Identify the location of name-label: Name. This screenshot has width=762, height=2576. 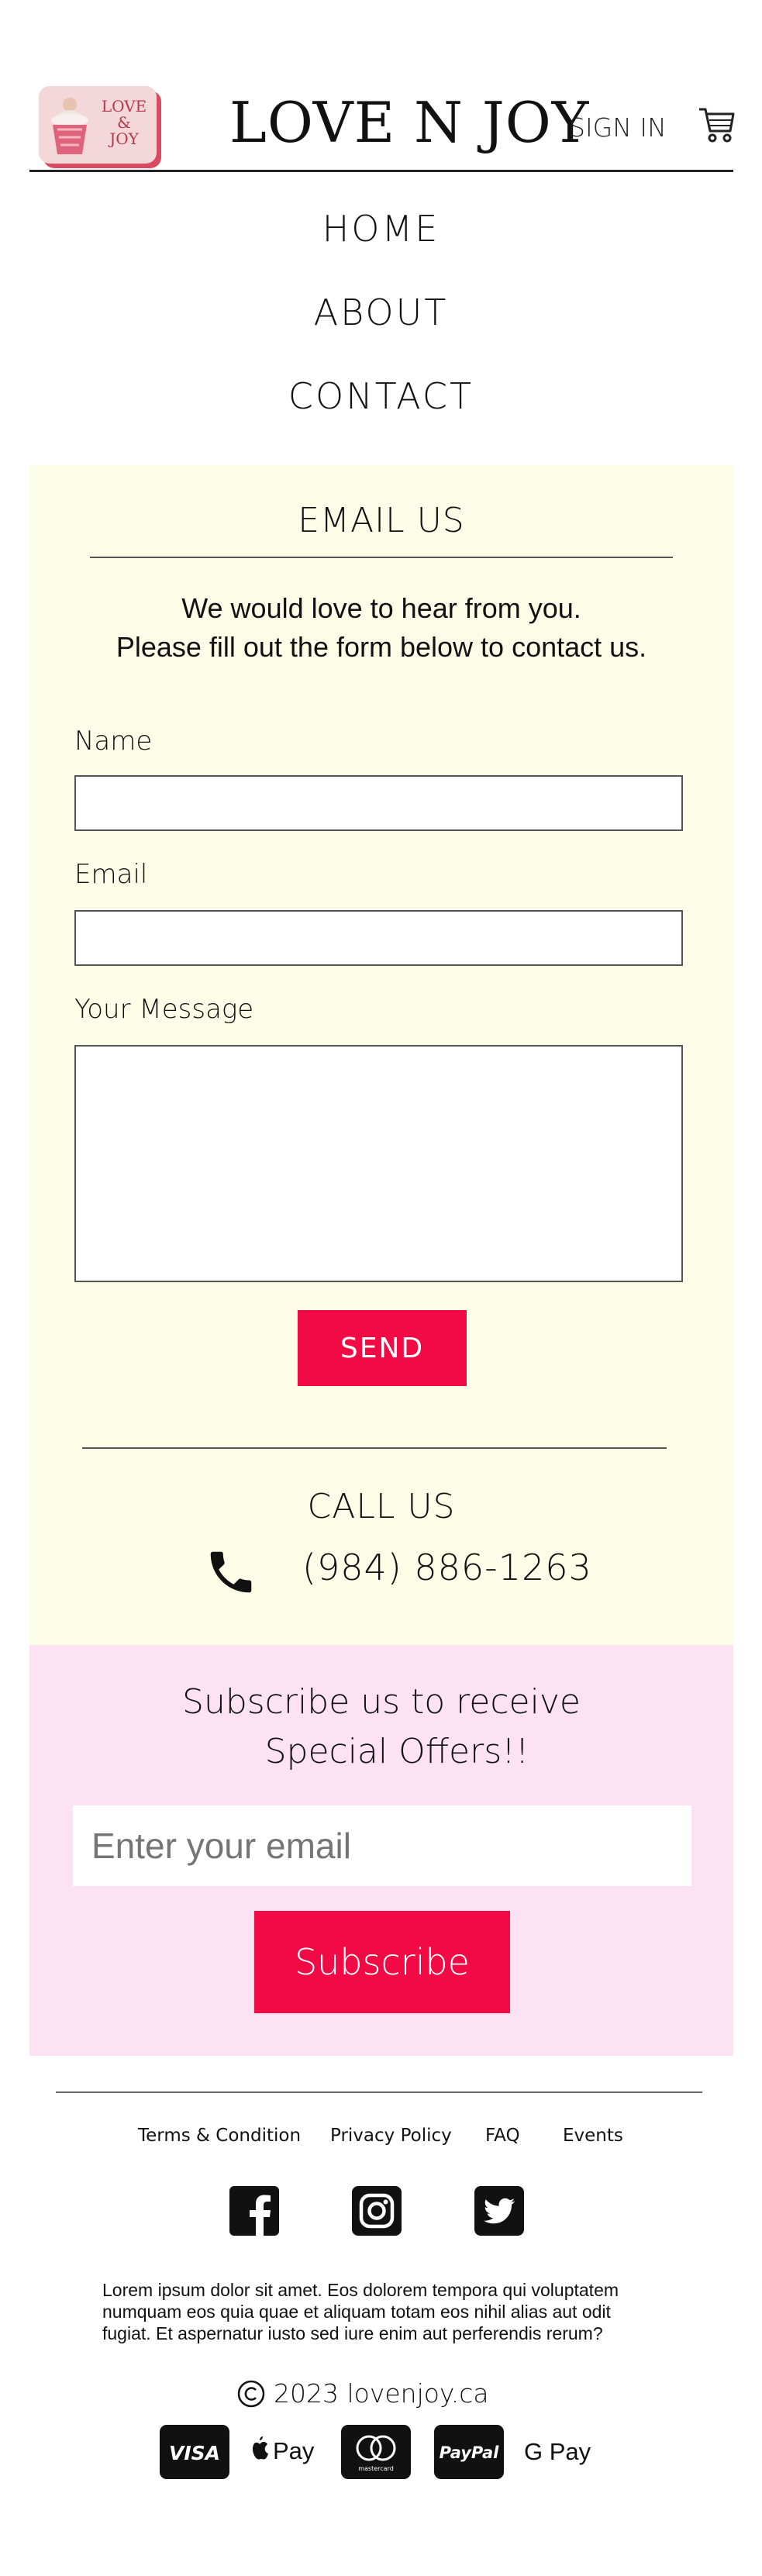
(113, 741).